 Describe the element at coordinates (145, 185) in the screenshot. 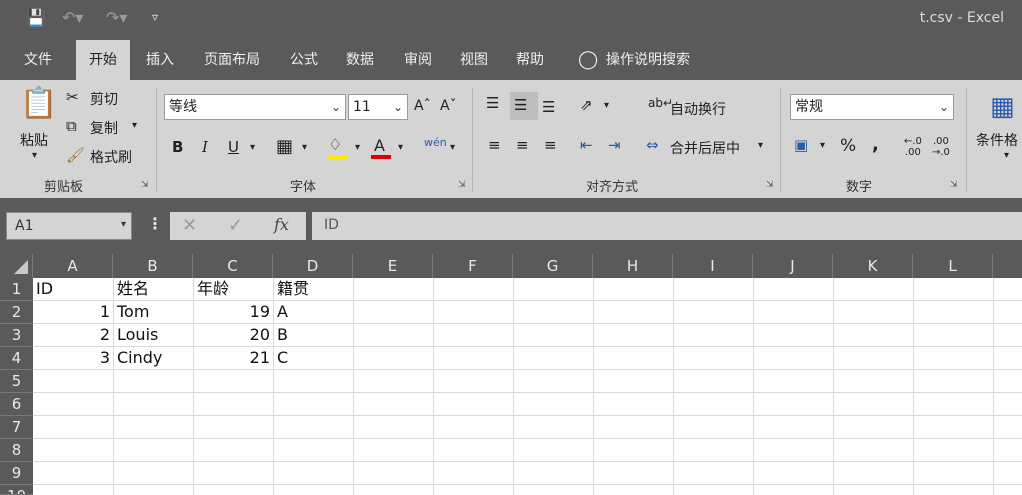

I see `clipboard-launcher-icon: ⇲` at that location.